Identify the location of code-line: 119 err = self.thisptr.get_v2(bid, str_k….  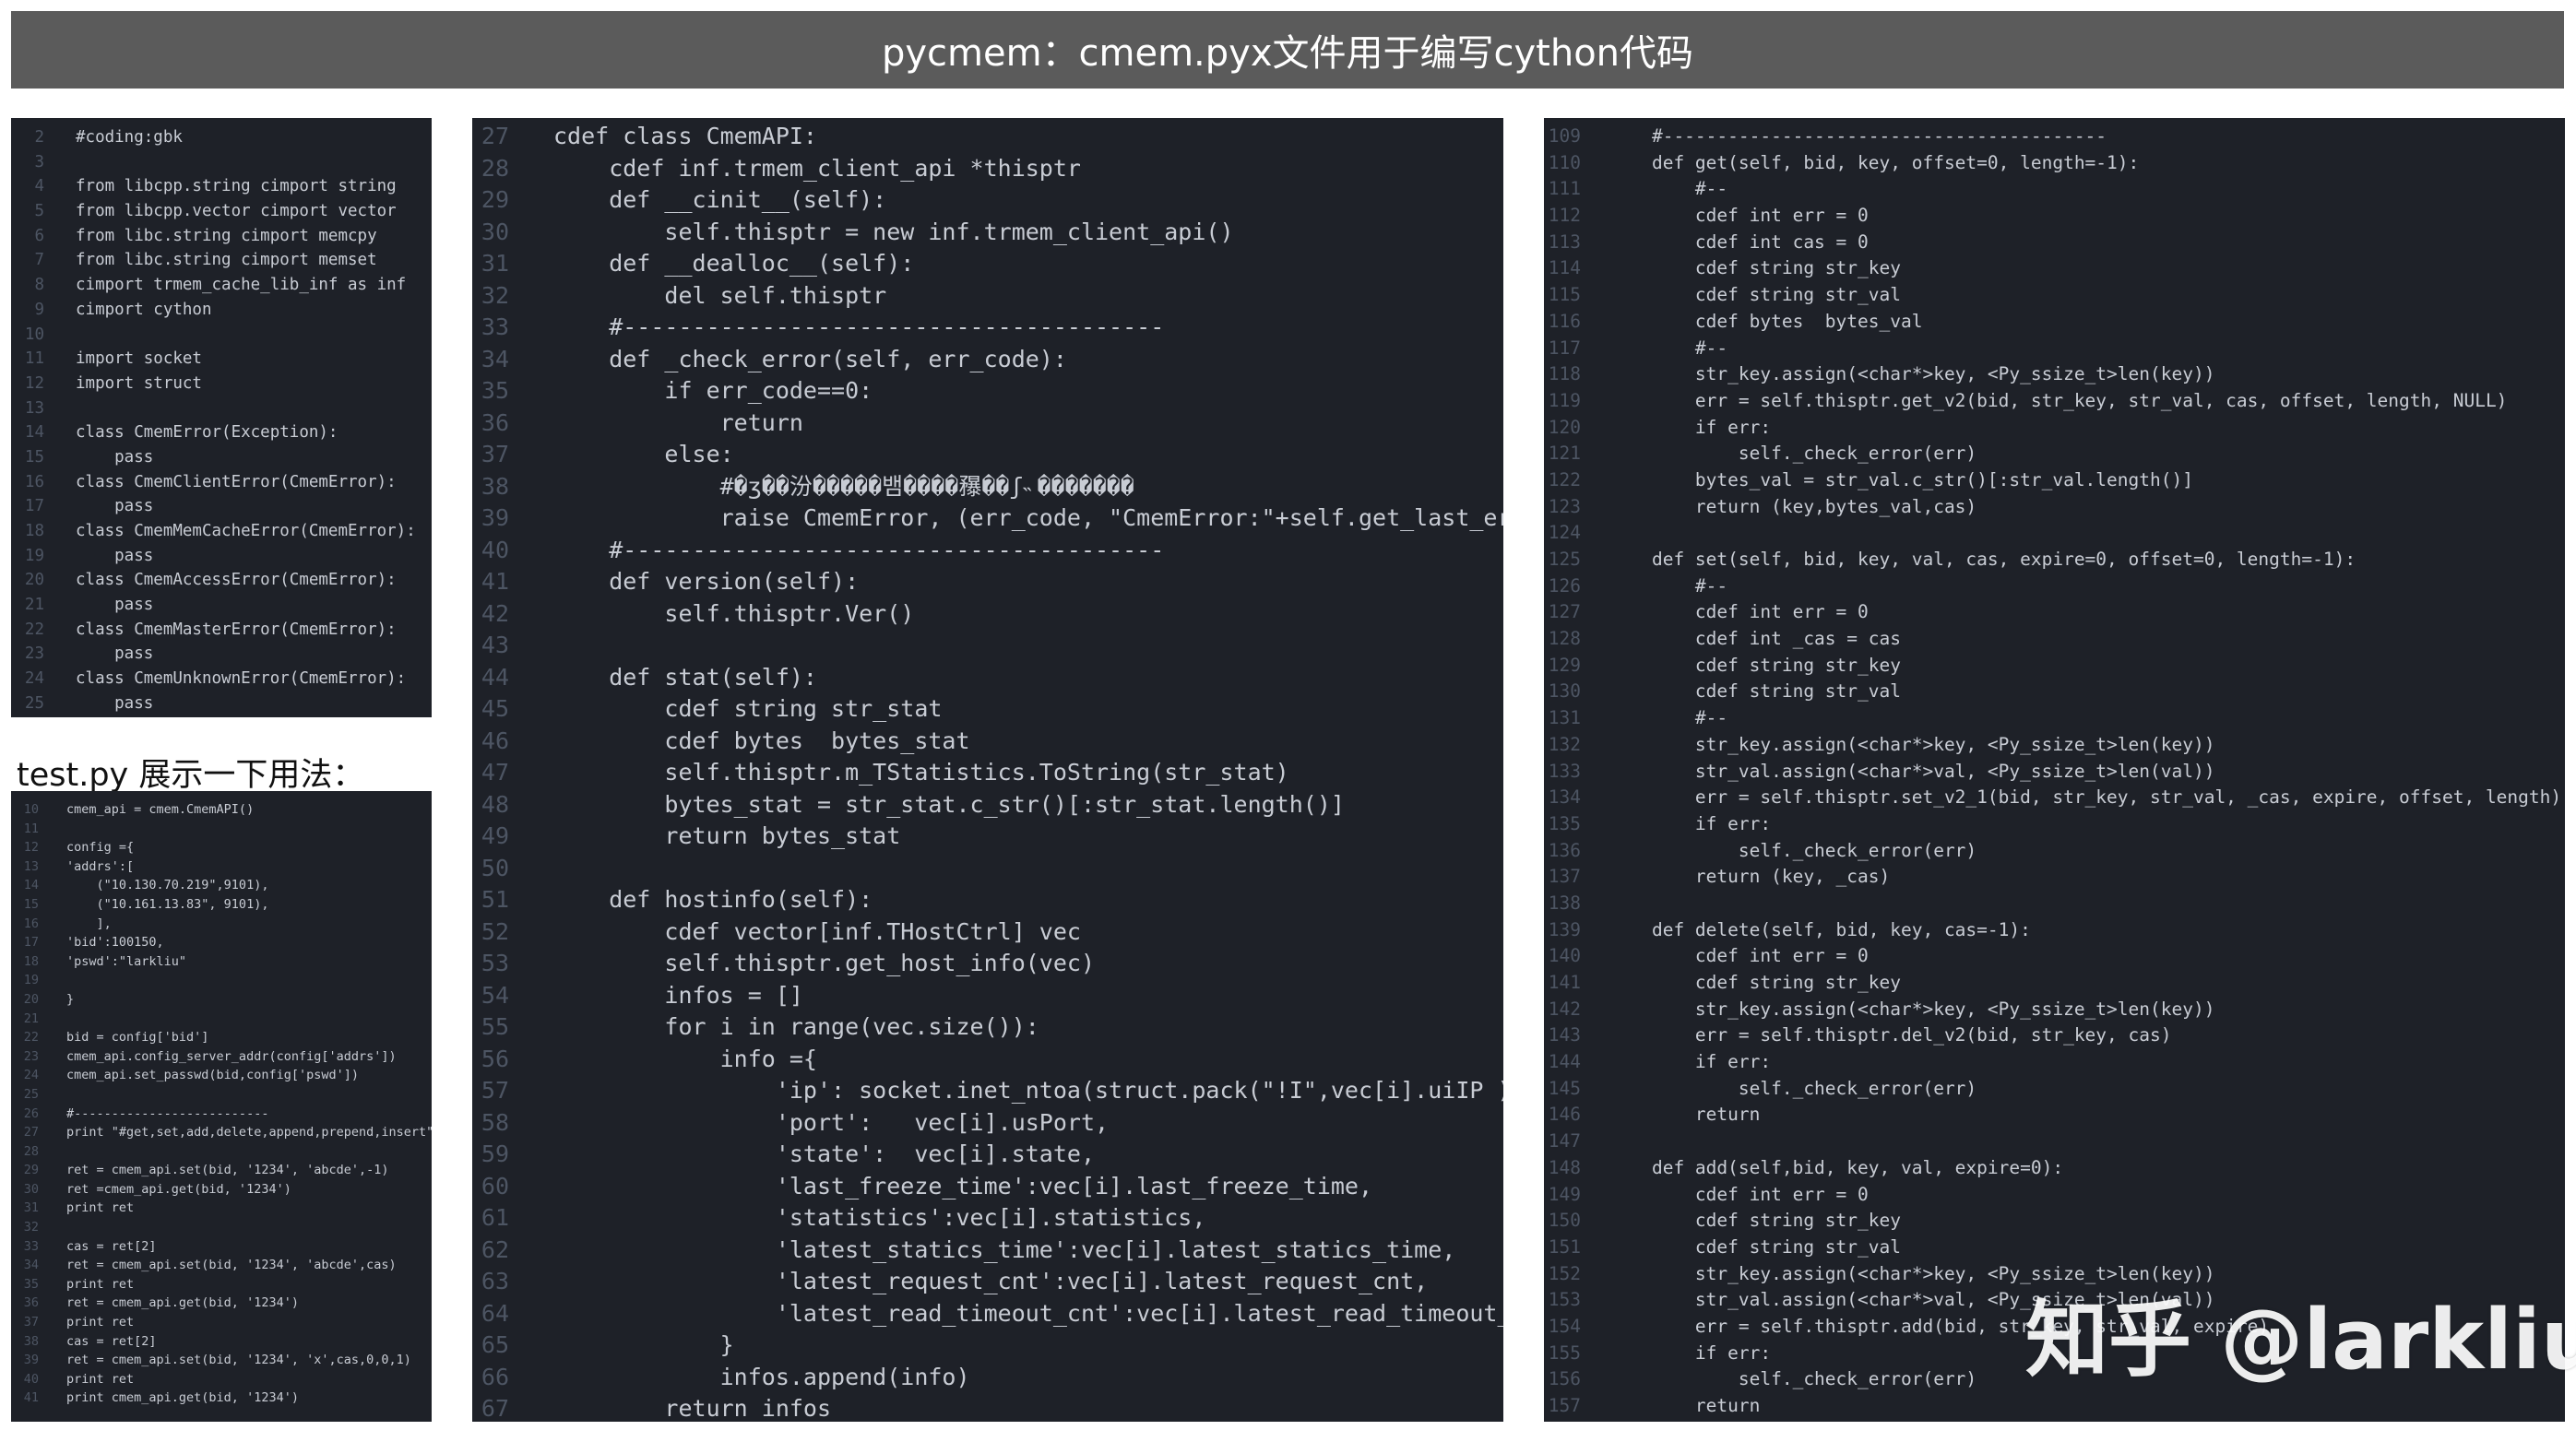
(2054, 401).